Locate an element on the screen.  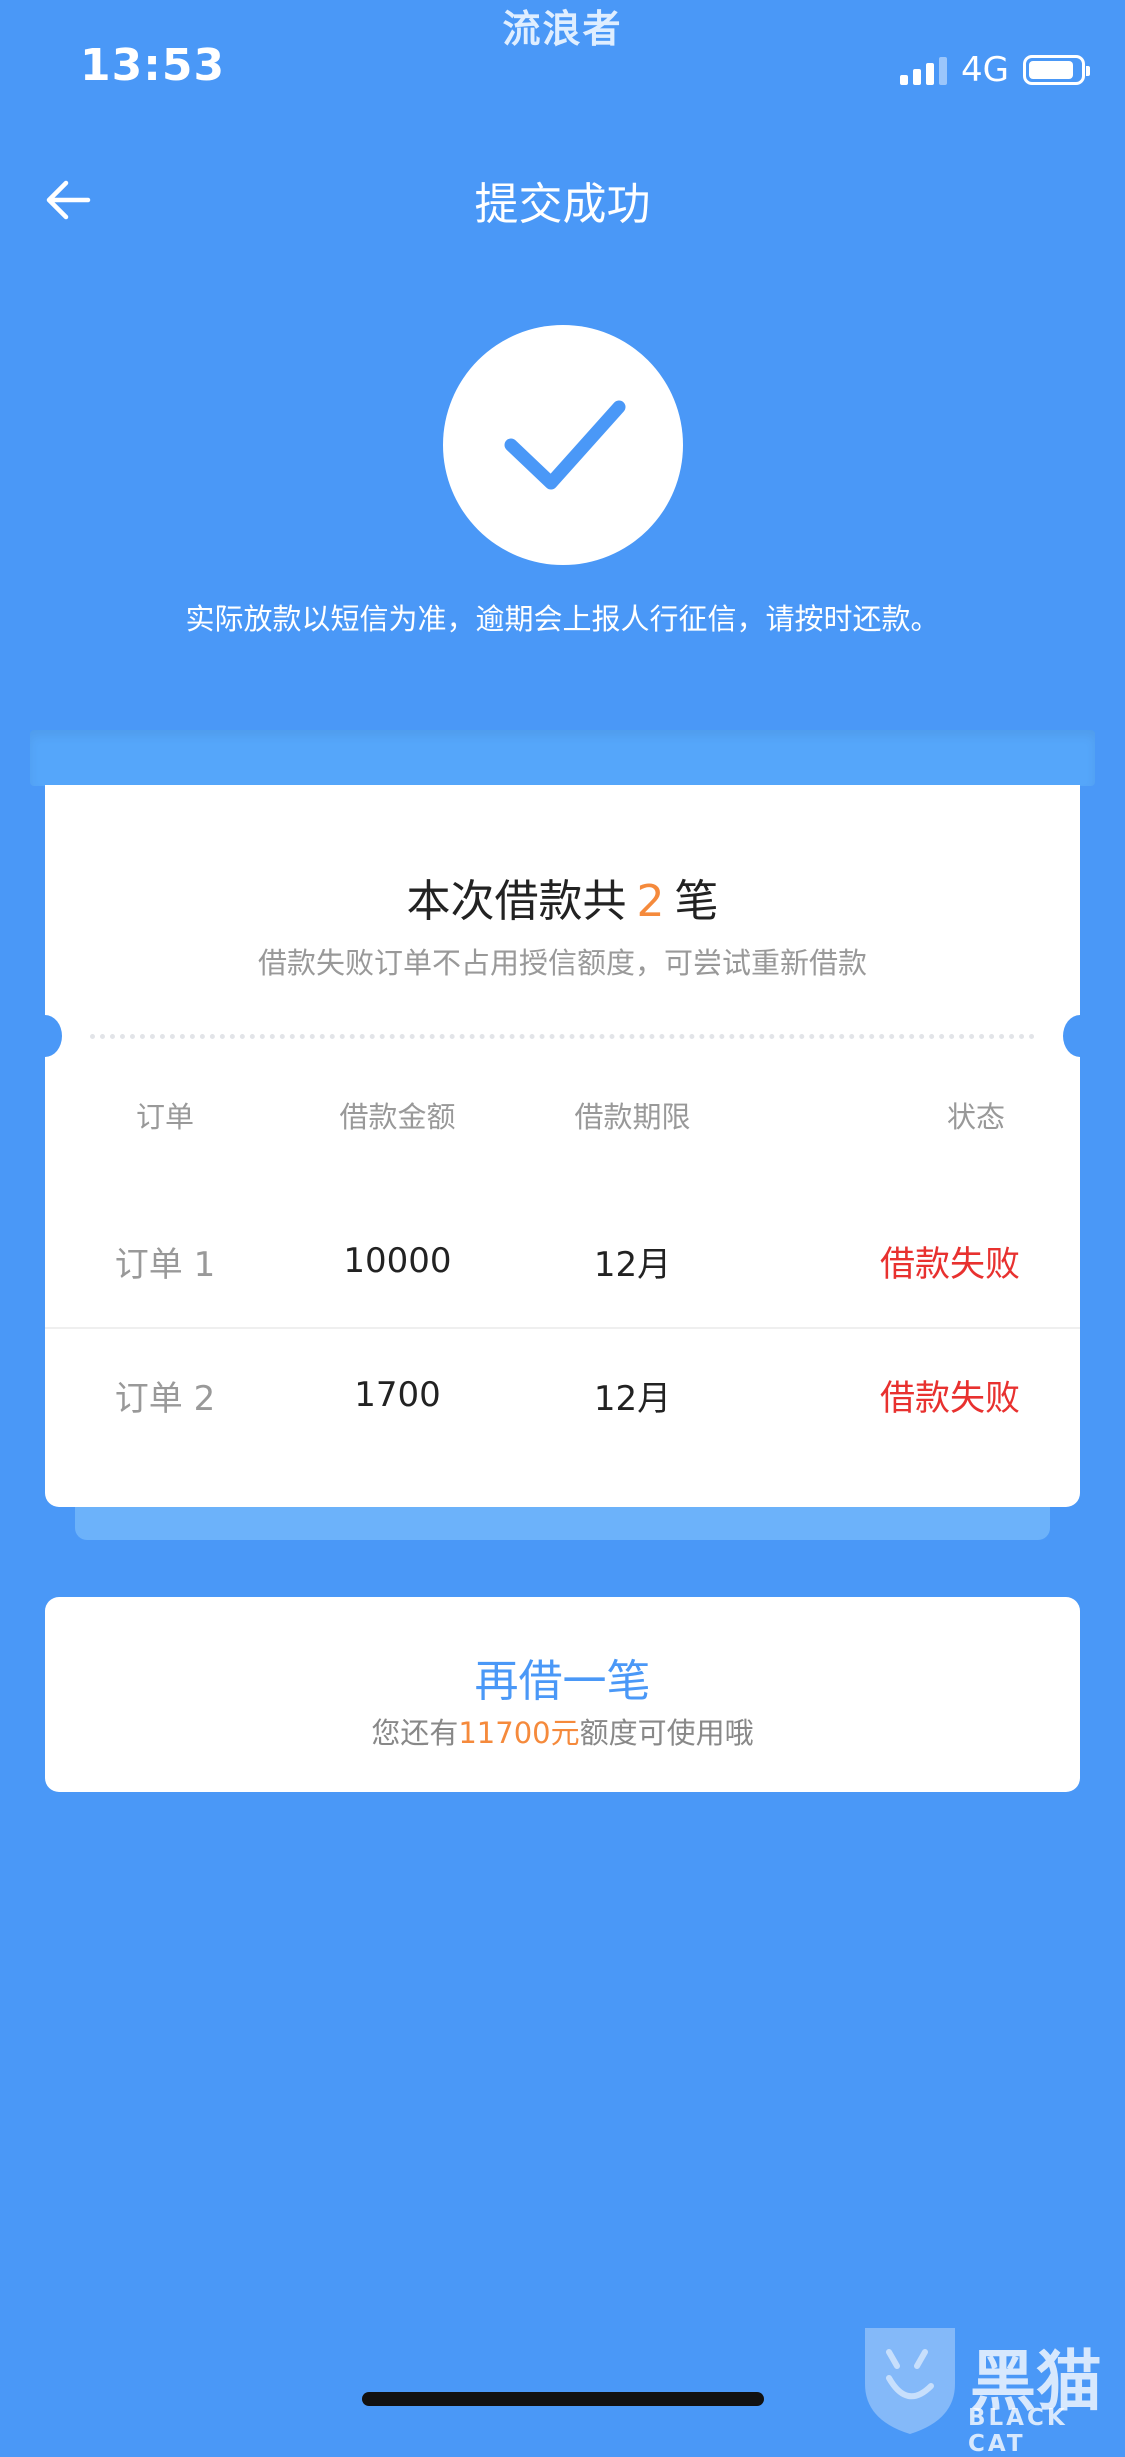
borrow-again-label: 再借一笔 is located at coordinates (562, 1681).